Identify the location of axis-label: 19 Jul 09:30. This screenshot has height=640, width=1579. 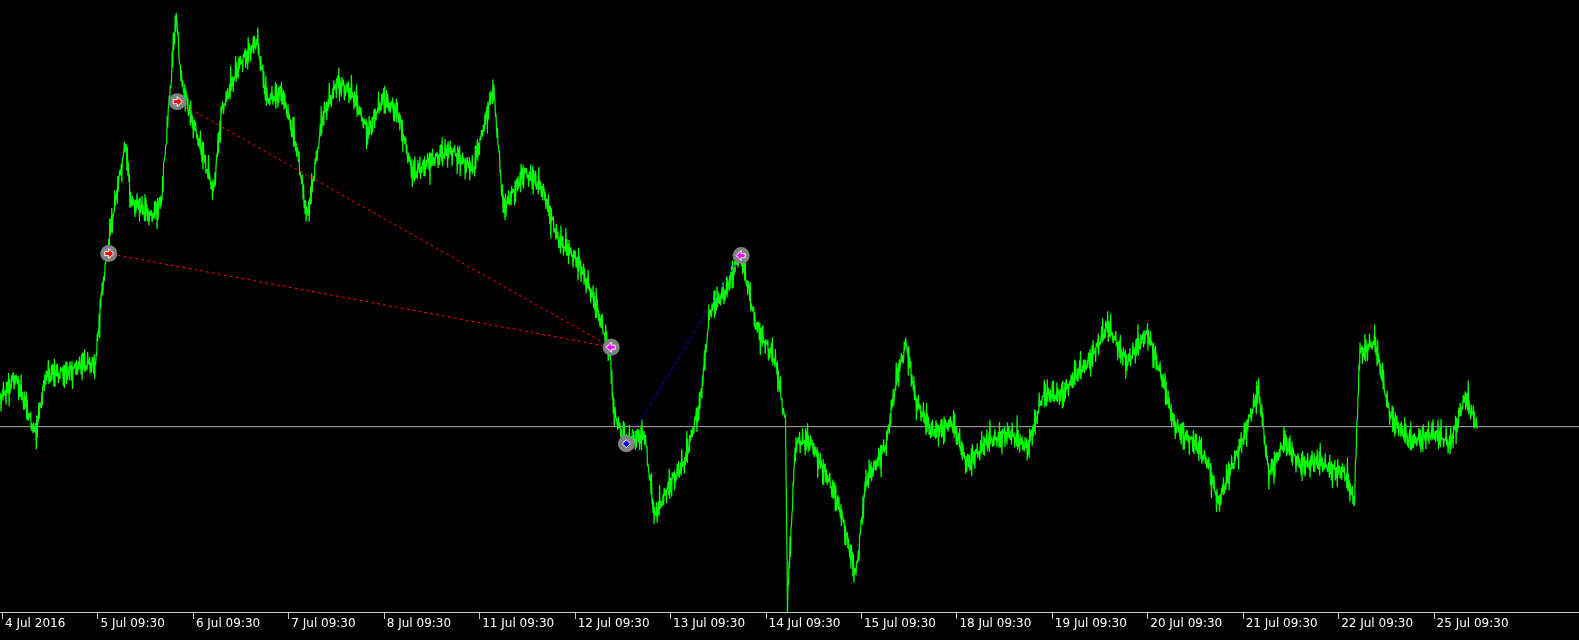
(1090, 623).